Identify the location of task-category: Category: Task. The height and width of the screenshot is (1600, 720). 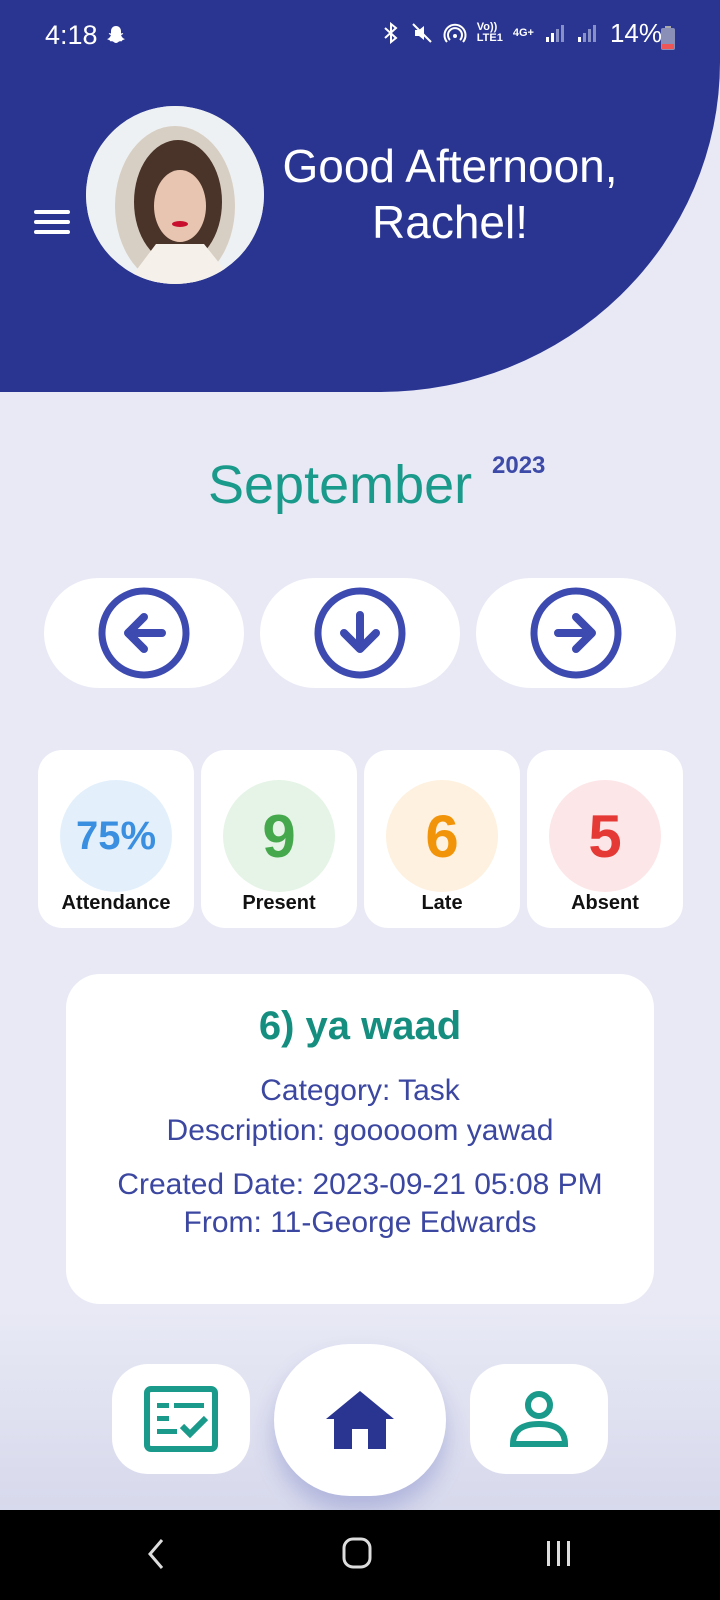
(360, 1090).